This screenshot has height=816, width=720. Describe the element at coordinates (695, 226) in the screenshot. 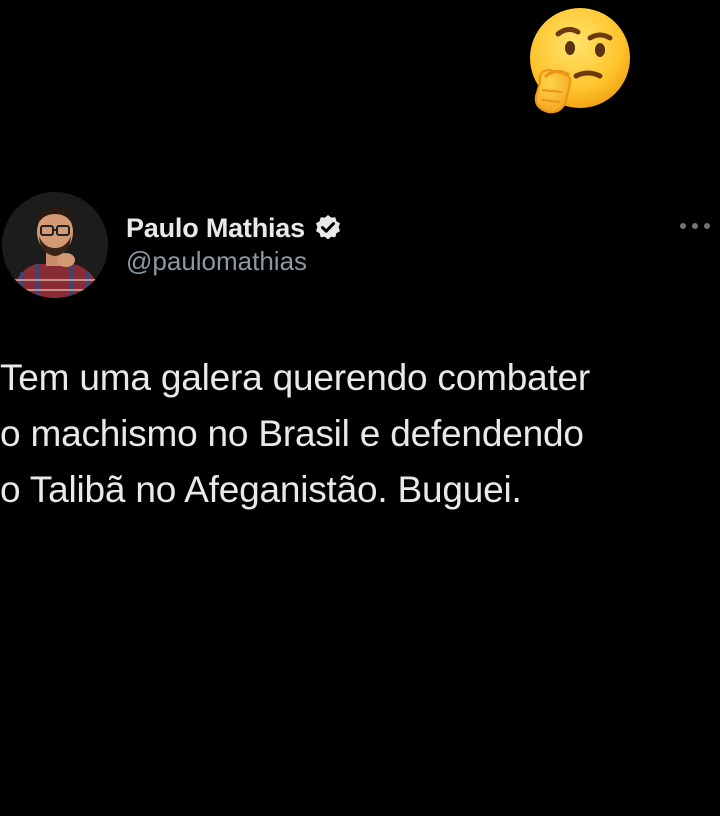

I see `more-horizontal-icon` at that location.